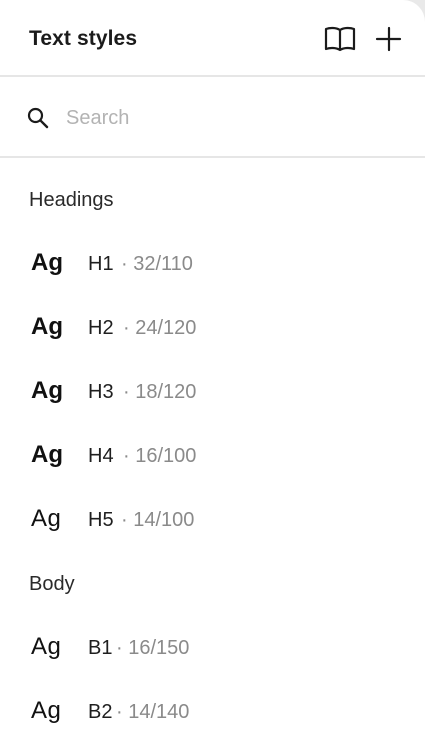 The height and width of the screenshot is (747, 425). Describe the element at coordinates (101, 456) in the screenshot. I see `style-name: H4` at that location.